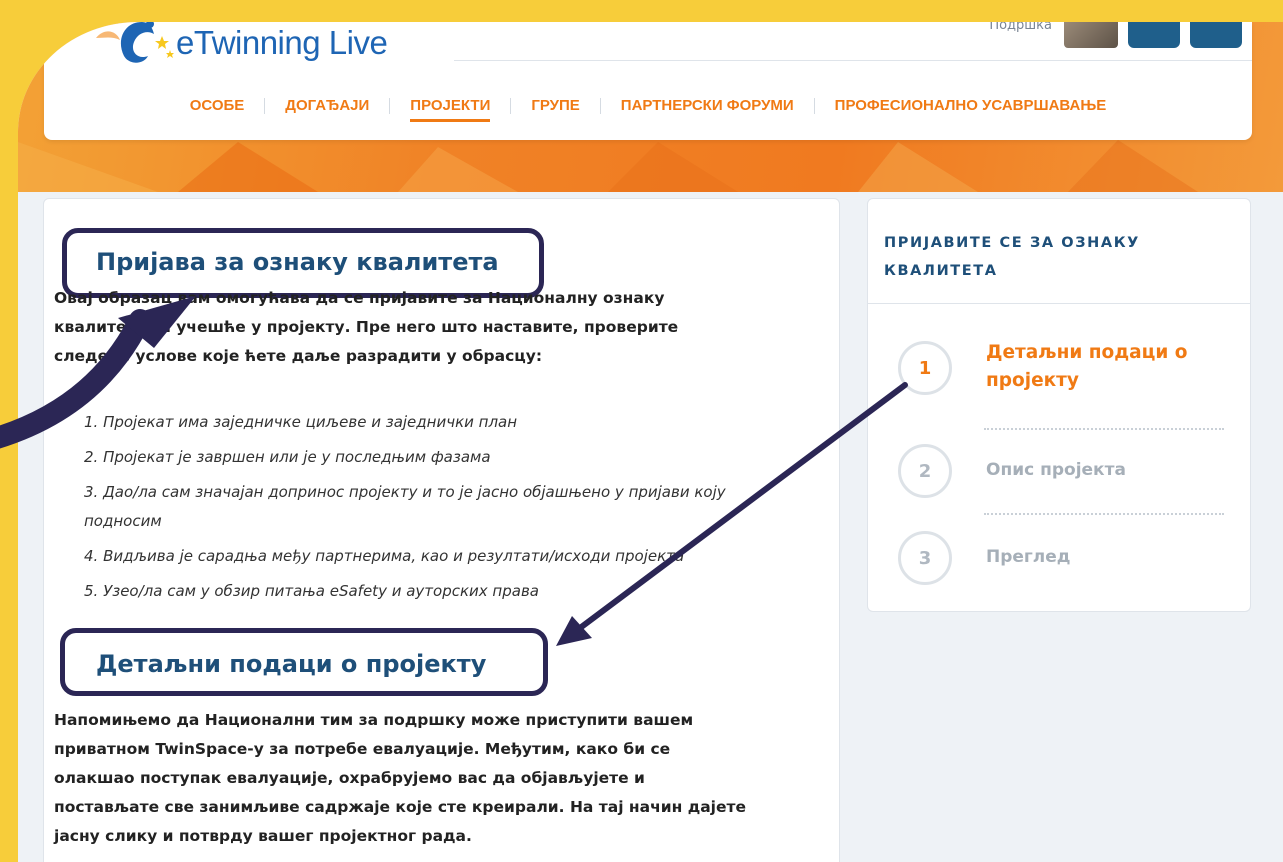 This screenshot has height=862, width=1283. I want to click on etwinning-logo-icon, so click(135, 42).